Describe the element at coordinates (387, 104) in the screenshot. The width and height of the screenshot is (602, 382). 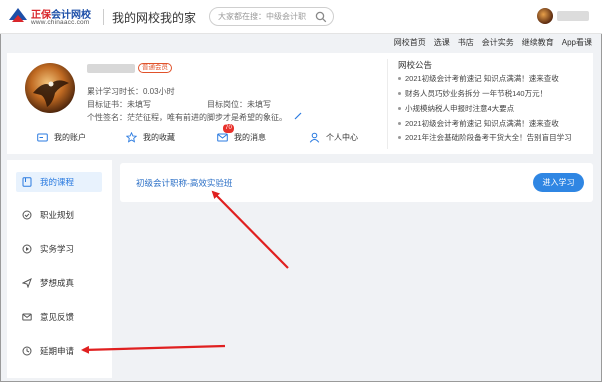
I see `profile-divider` at that location.